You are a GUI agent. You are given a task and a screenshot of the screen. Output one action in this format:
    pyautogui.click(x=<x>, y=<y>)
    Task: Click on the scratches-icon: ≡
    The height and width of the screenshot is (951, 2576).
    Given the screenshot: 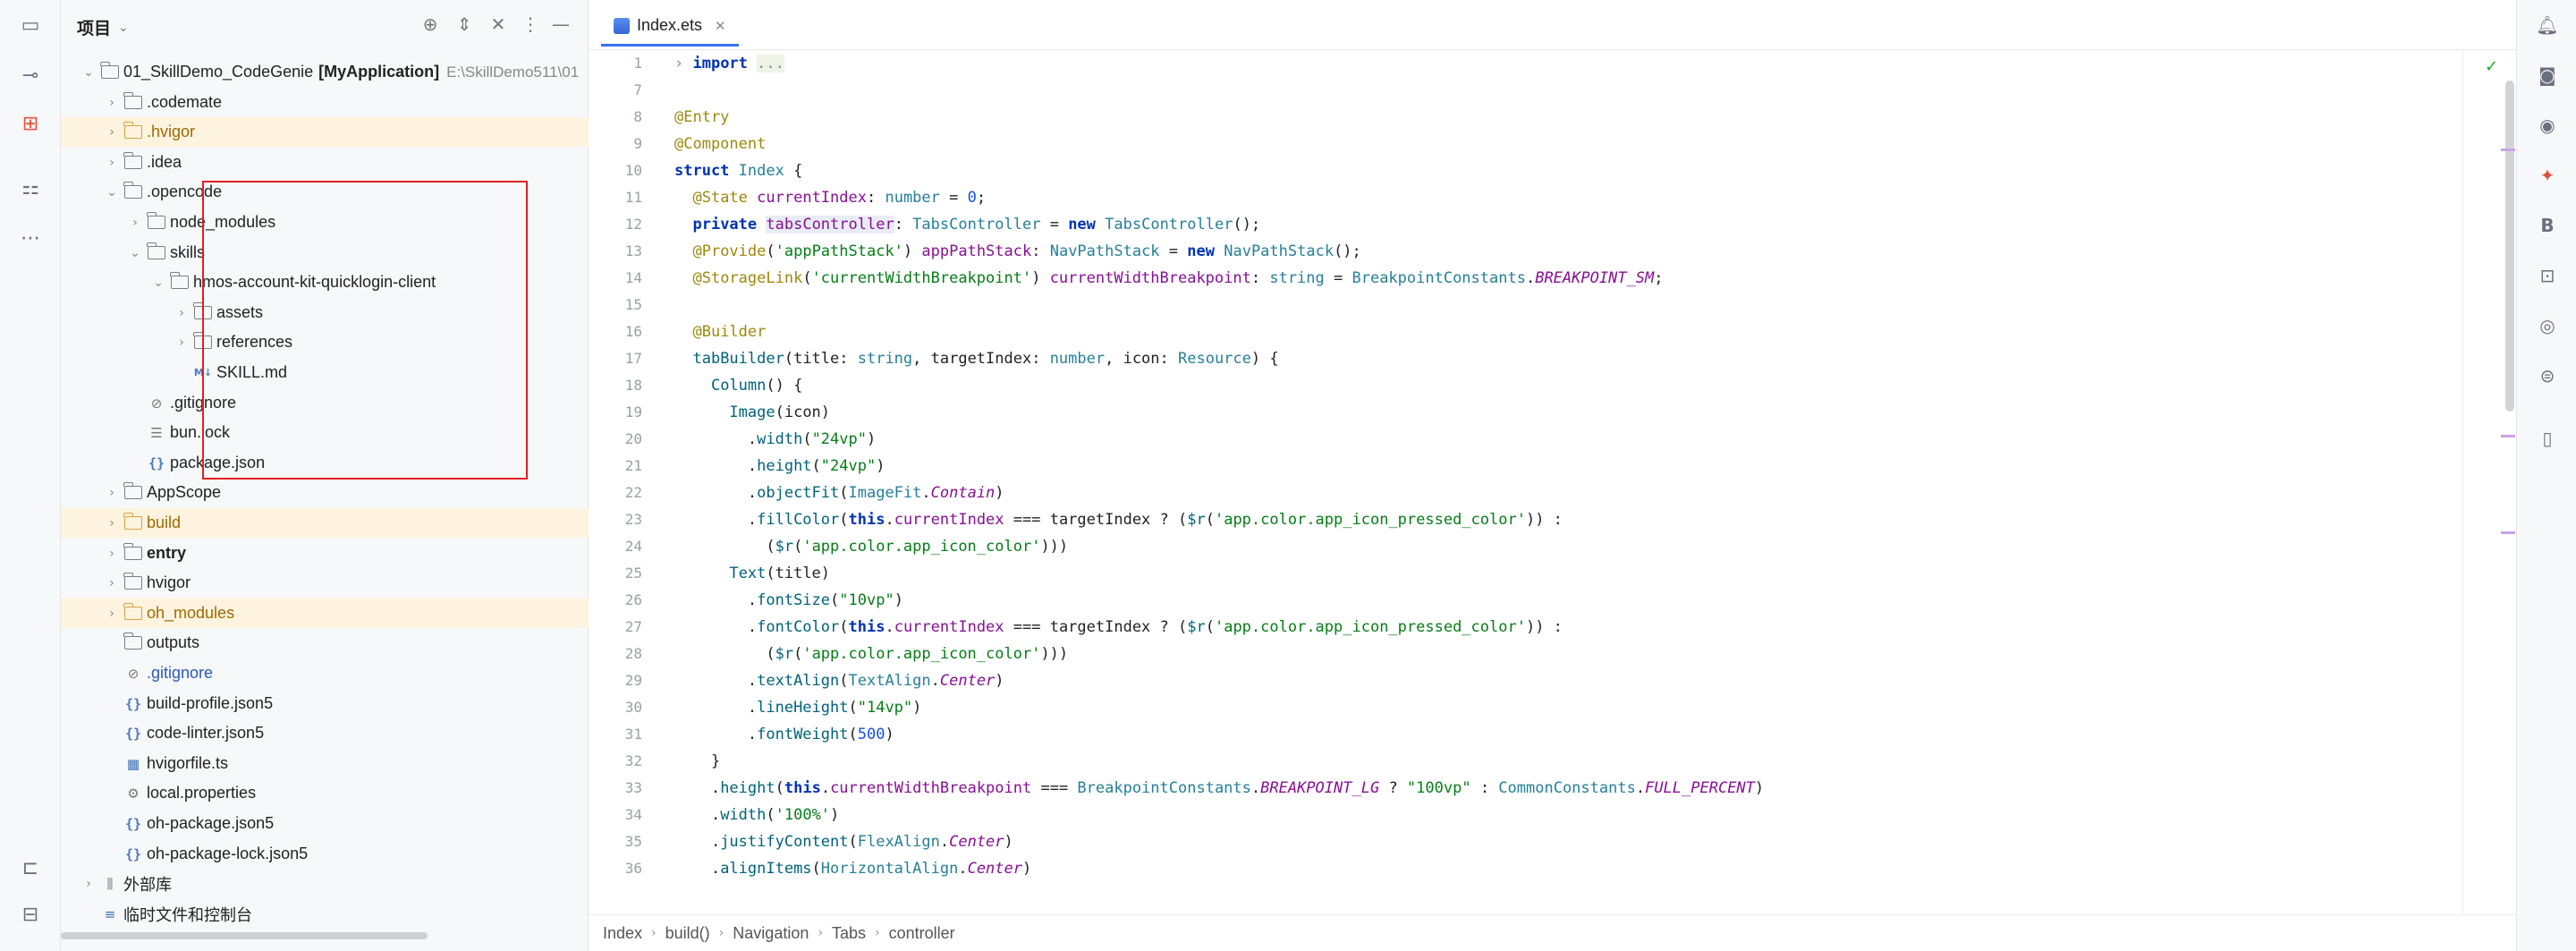 What is the action you would take?
    pyautogui.click(x=110, y=913)
    